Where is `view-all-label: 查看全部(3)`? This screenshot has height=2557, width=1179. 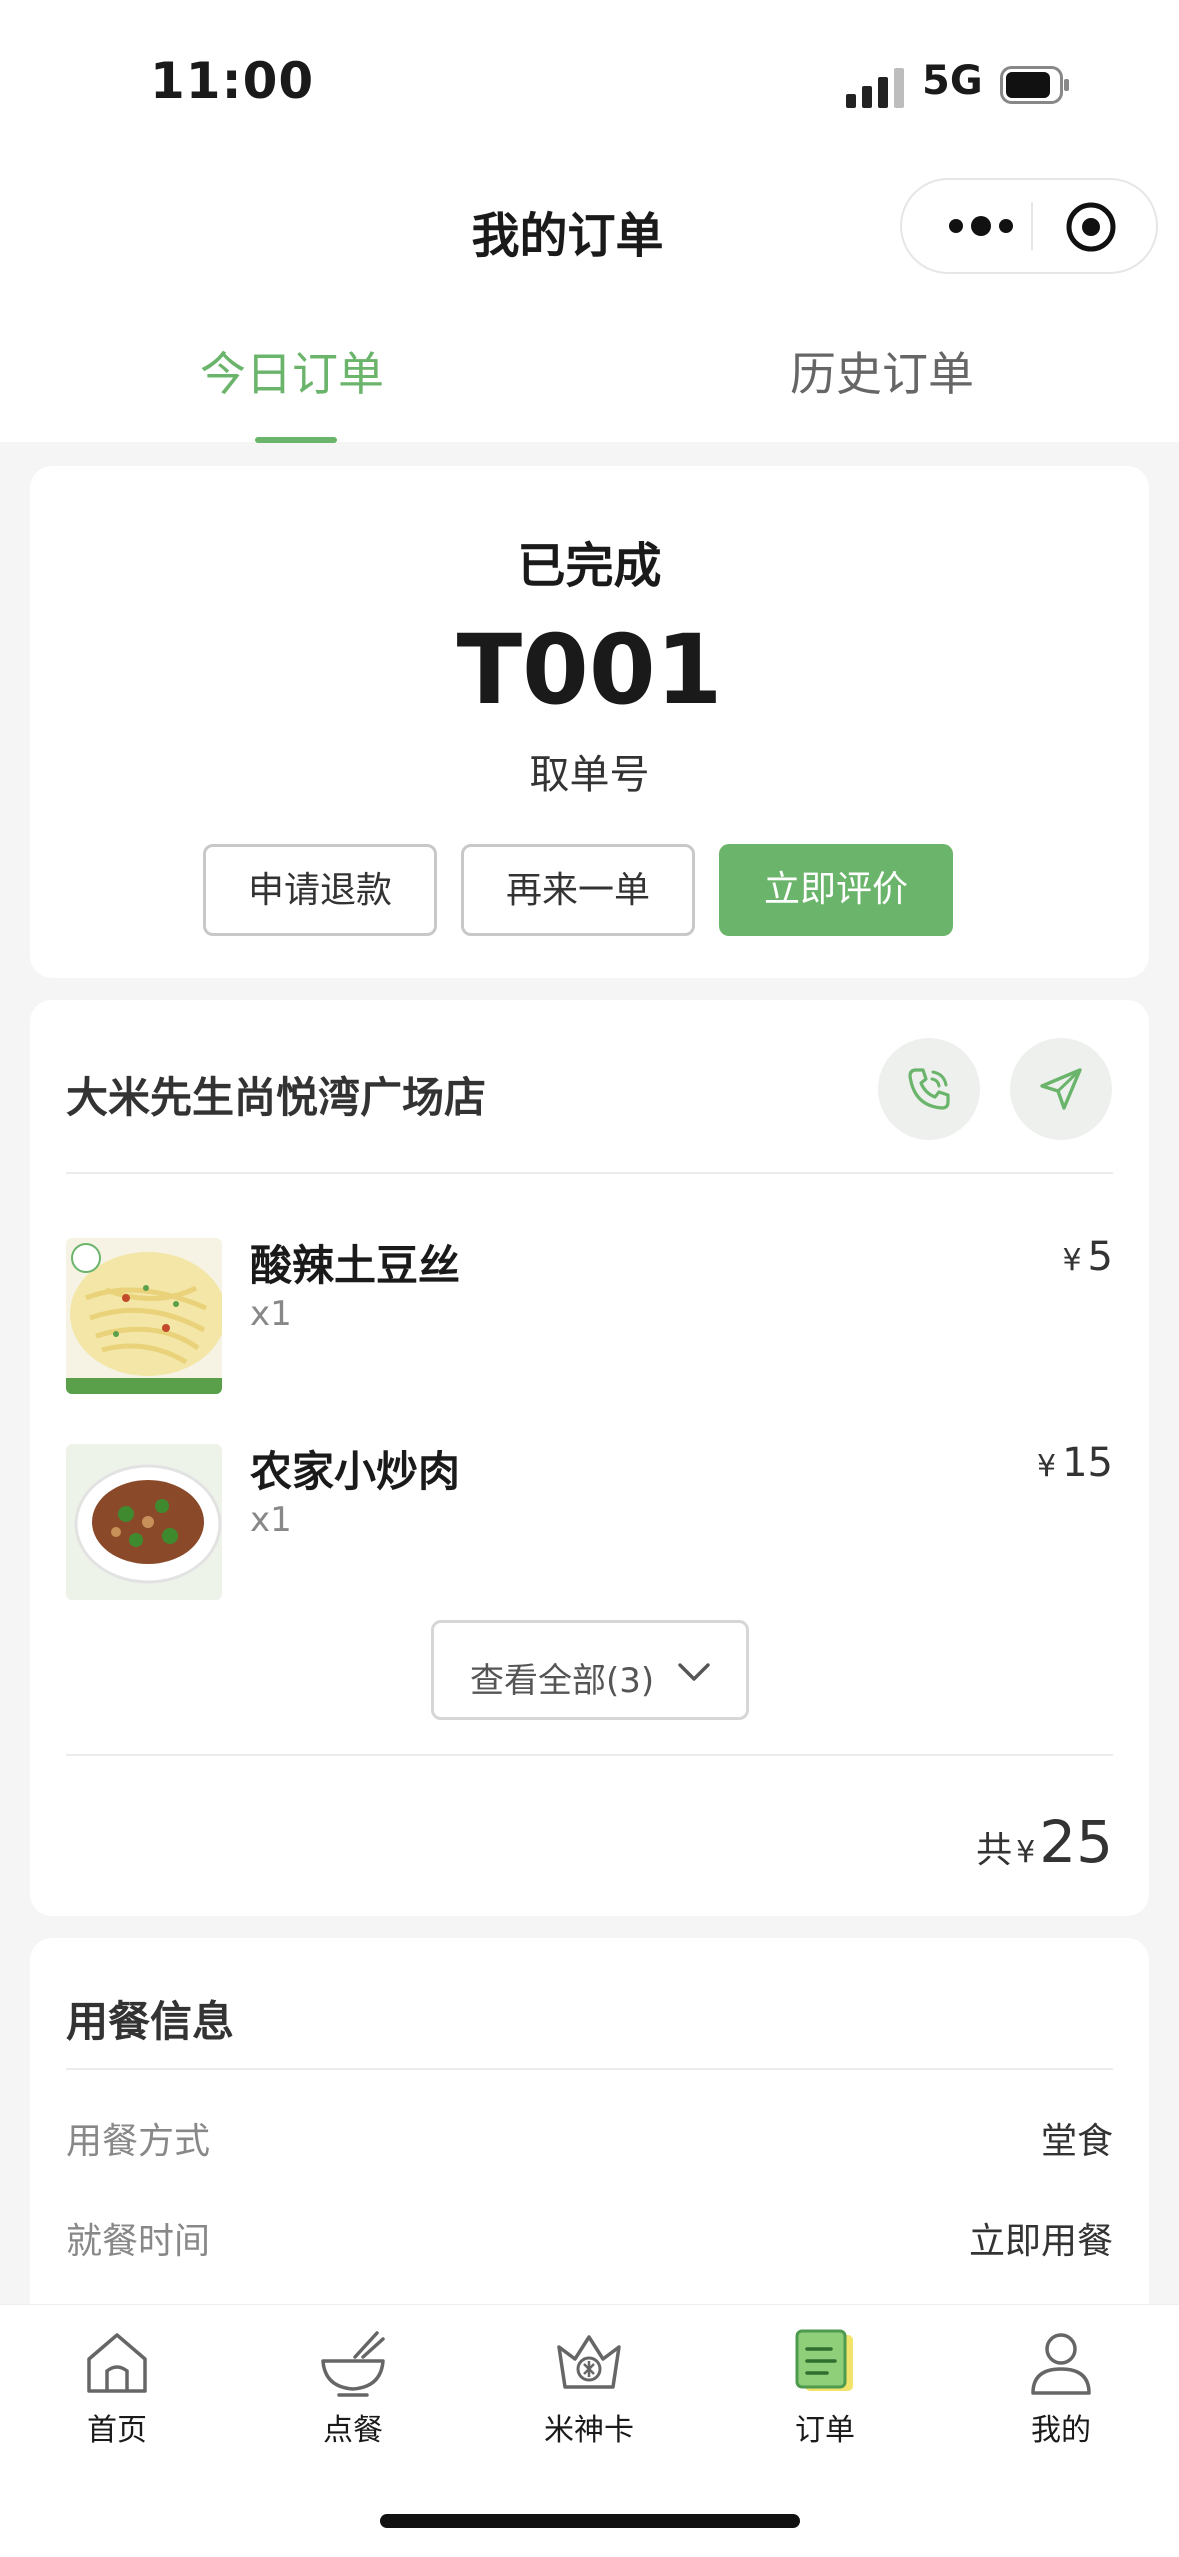 view-all-label: 查看全部(3) is located at coordinates (562, 1681).